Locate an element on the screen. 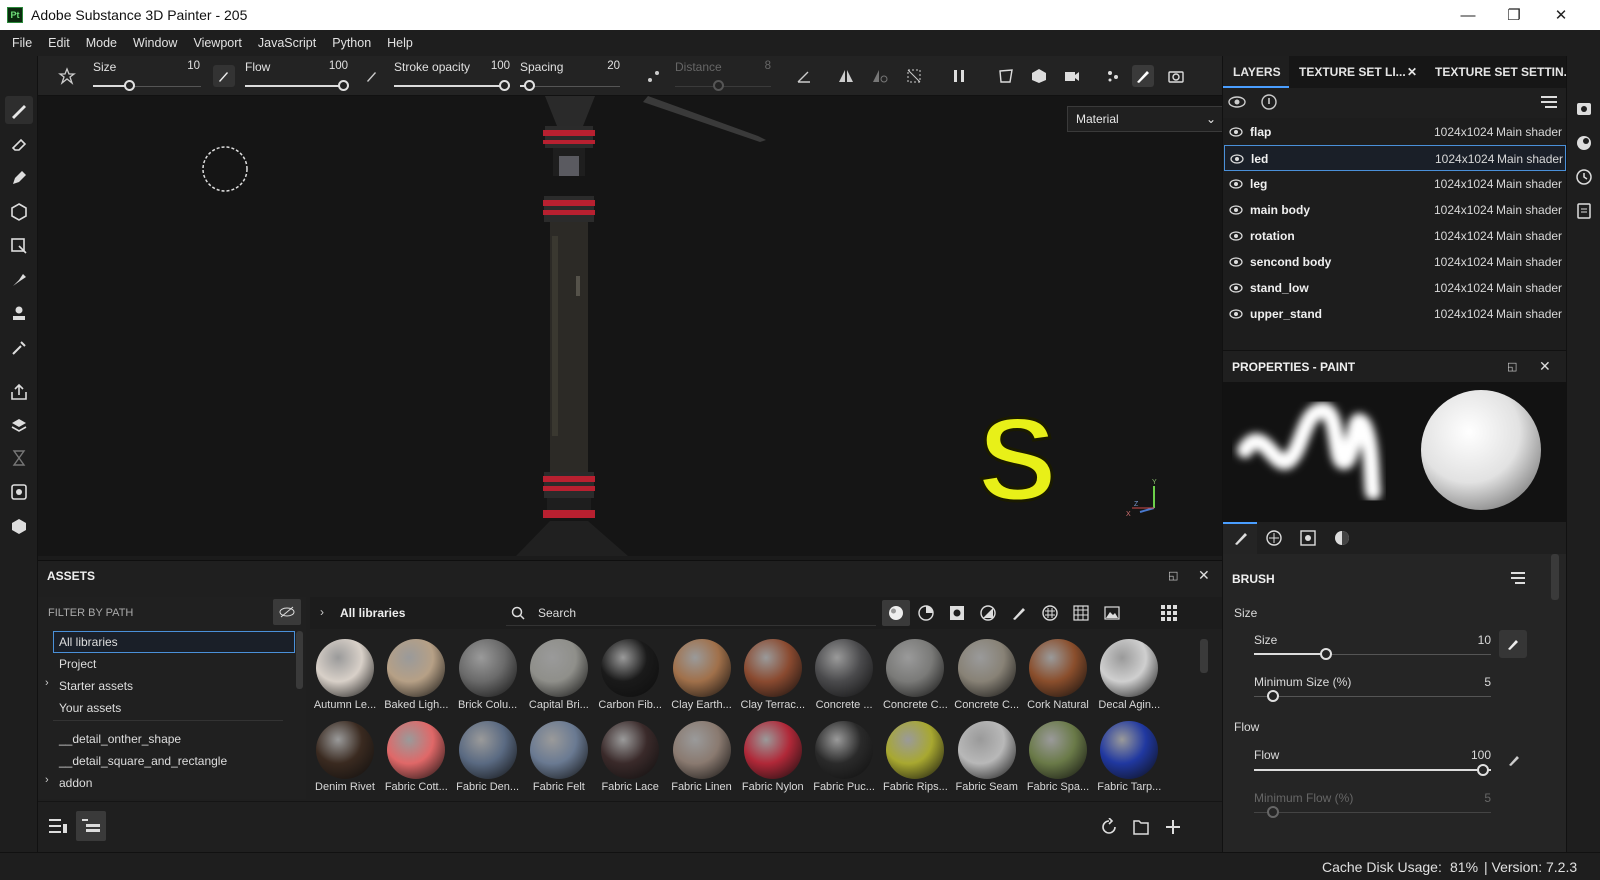 This screenshot has width=1600, height=880. bake-tool is located at coordinates (19, 426).